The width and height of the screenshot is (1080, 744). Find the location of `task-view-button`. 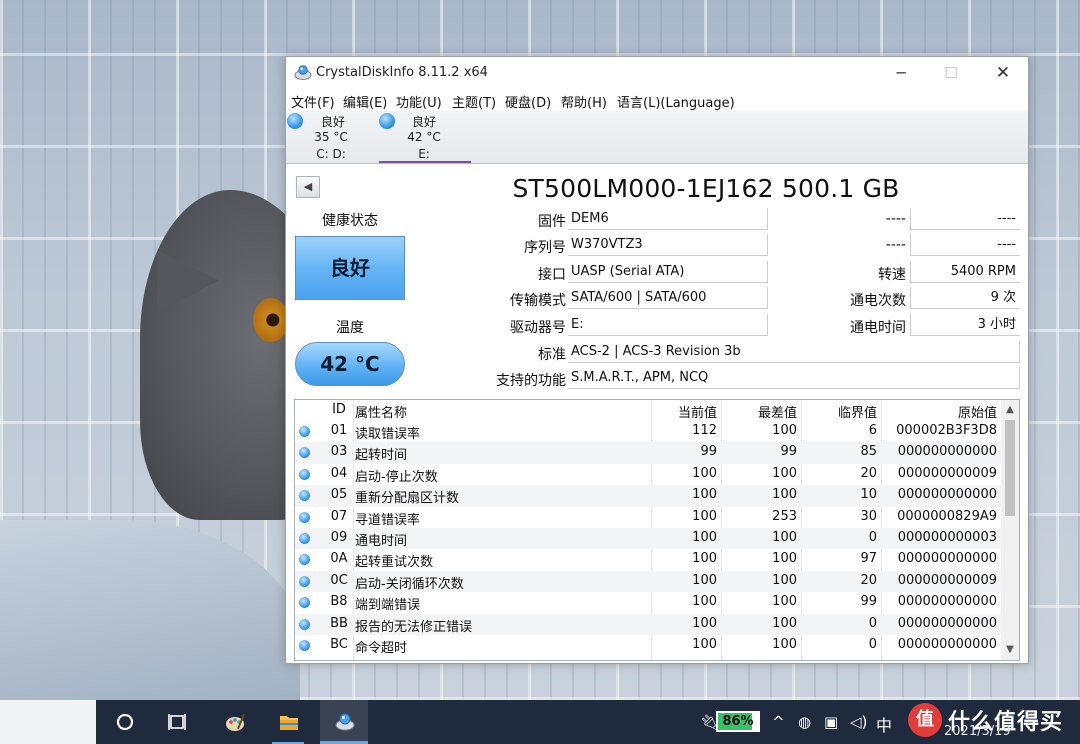

task-view-button is located at coordinates (176, 722).